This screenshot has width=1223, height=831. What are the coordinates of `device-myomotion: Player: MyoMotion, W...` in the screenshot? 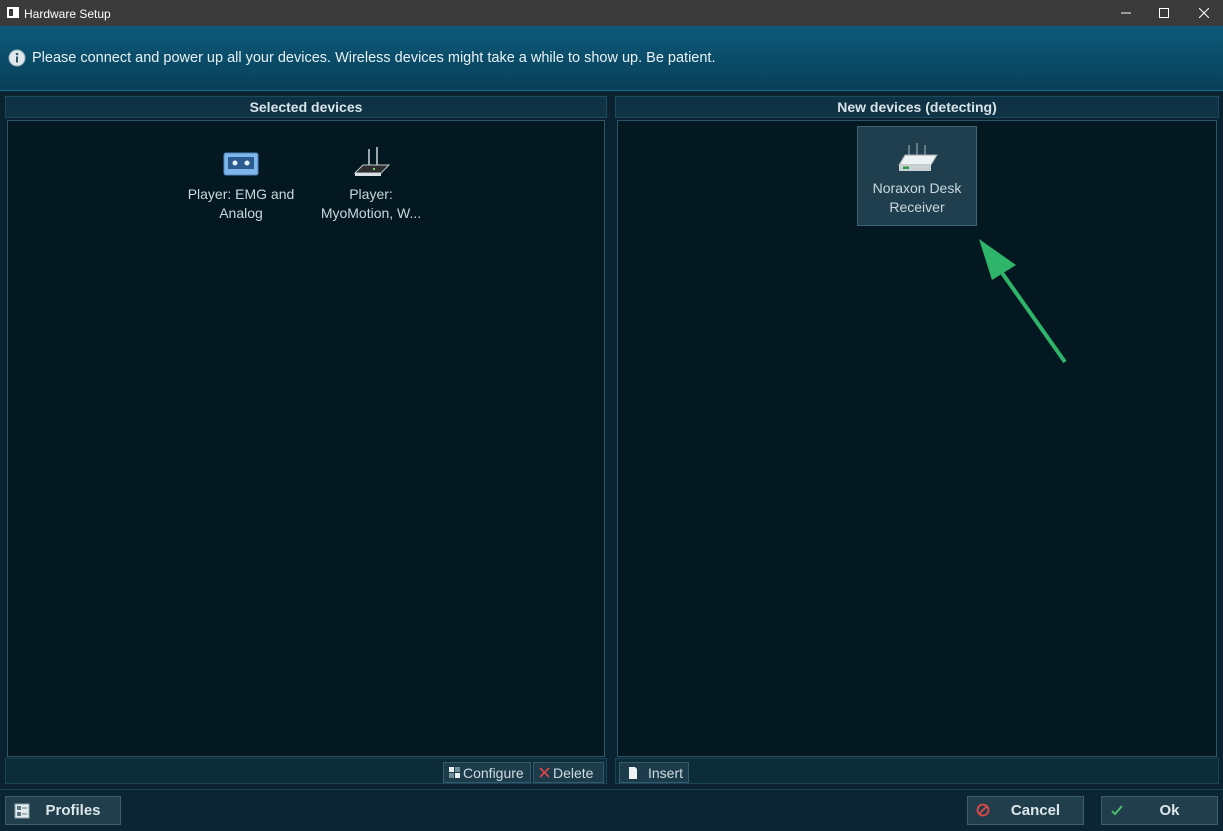 It's located at (371, 183).